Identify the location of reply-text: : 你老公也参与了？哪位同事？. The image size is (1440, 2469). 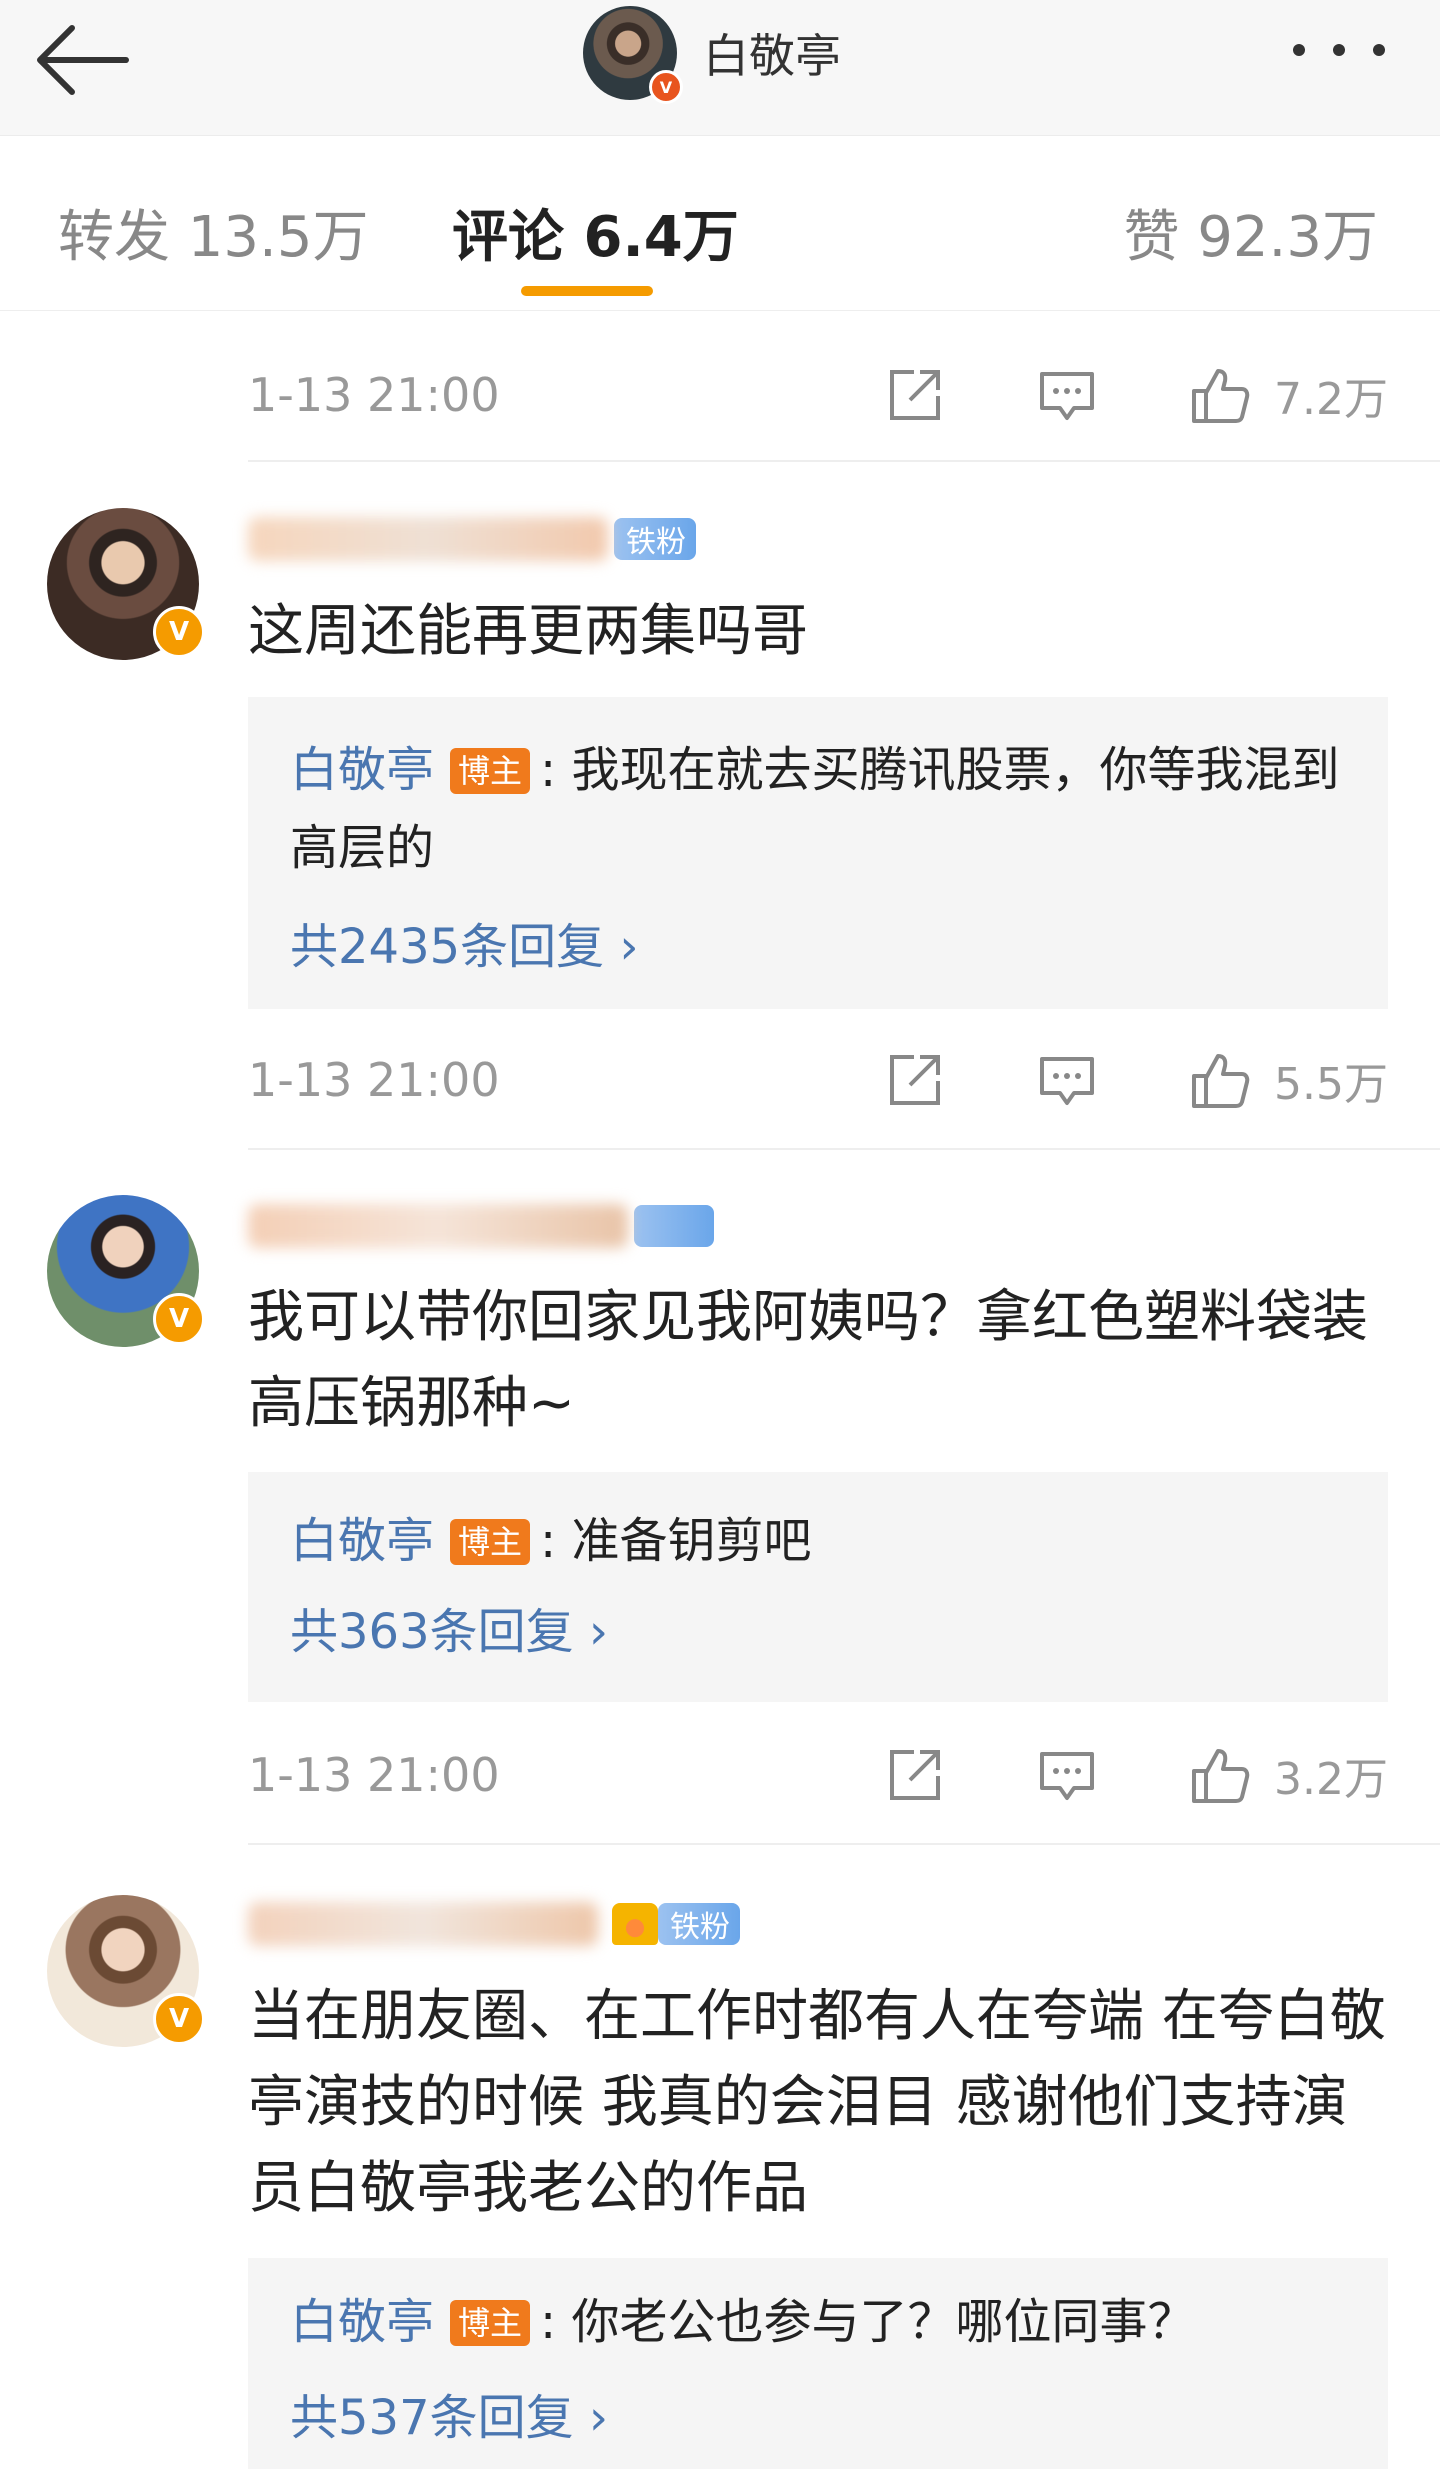
(868, 2322).